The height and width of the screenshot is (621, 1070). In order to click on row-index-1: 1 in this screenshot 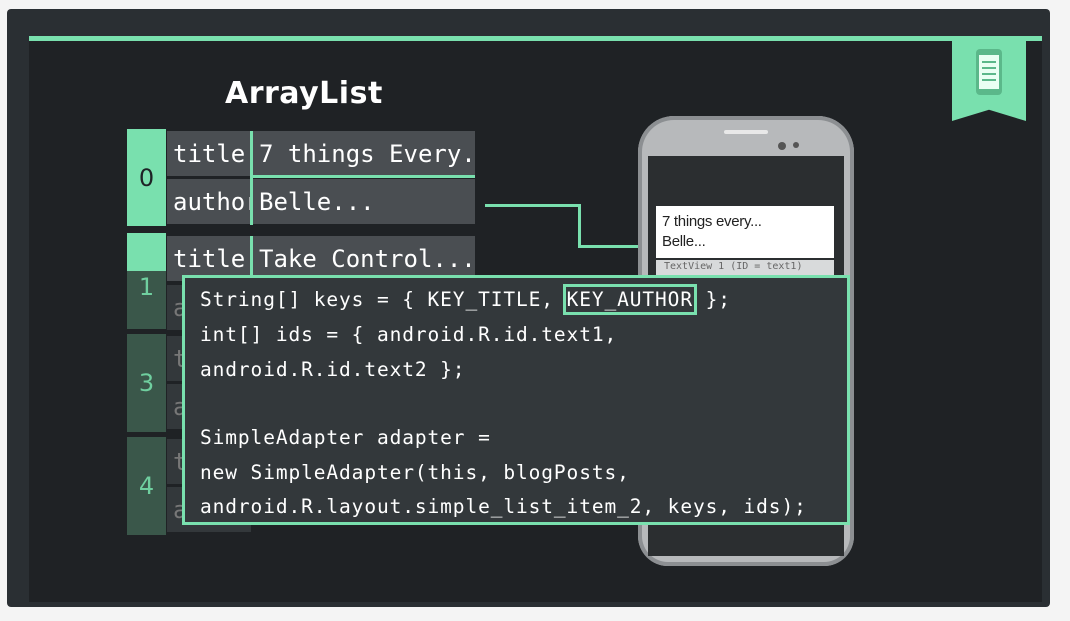, I will do `click(146, 300)`.